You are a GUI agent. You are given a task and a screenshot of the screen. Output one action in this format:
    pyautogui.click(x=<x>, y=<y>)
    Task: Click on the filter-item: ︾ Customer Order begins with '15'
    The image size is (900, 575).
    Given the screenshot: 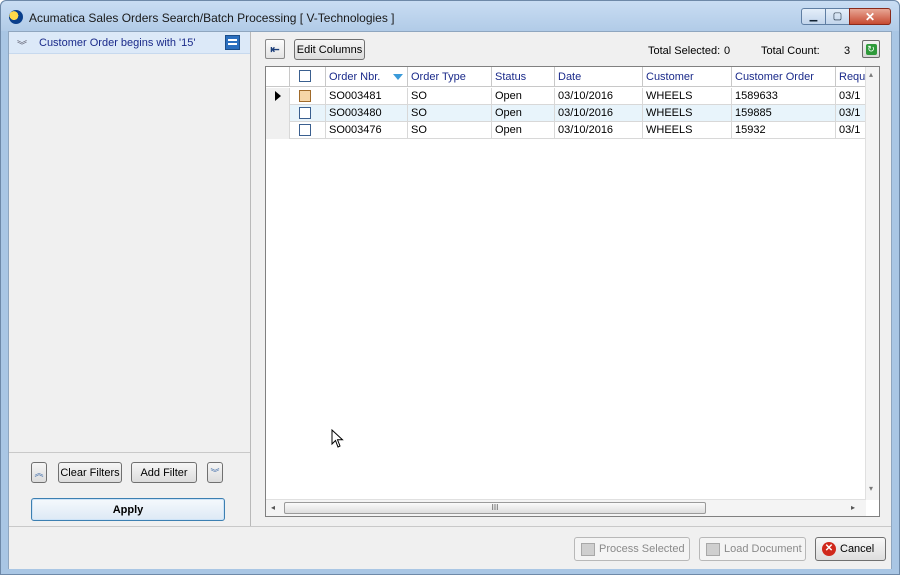 What is the action you would take?
    pyautogui.click(x=129, y=43)
    